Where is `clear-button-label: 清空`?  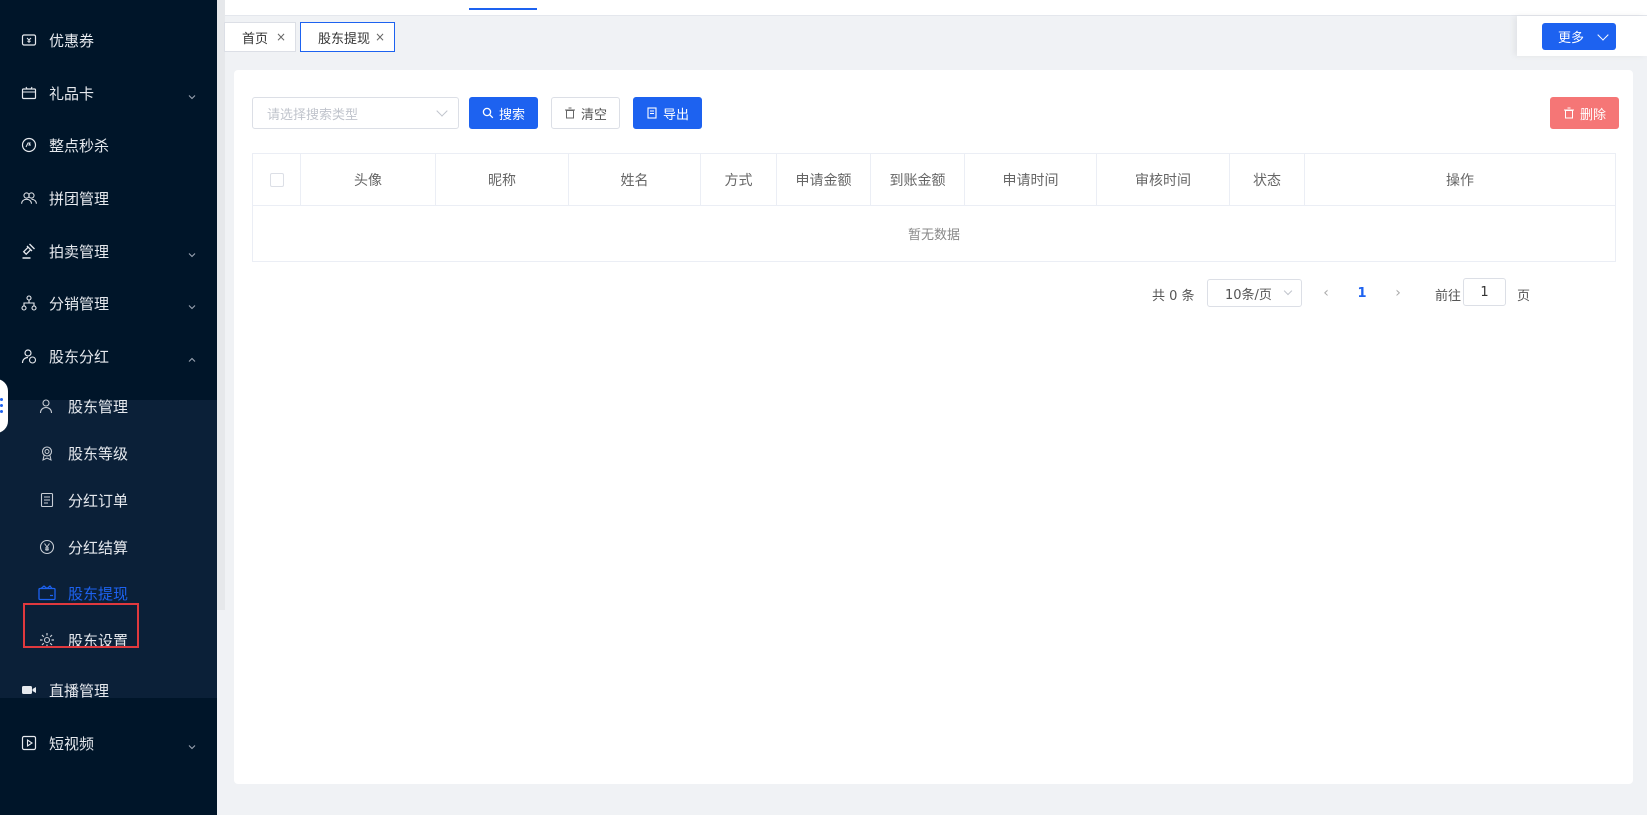 clear-button-label: 清空 is located at coordinates (593, 115).